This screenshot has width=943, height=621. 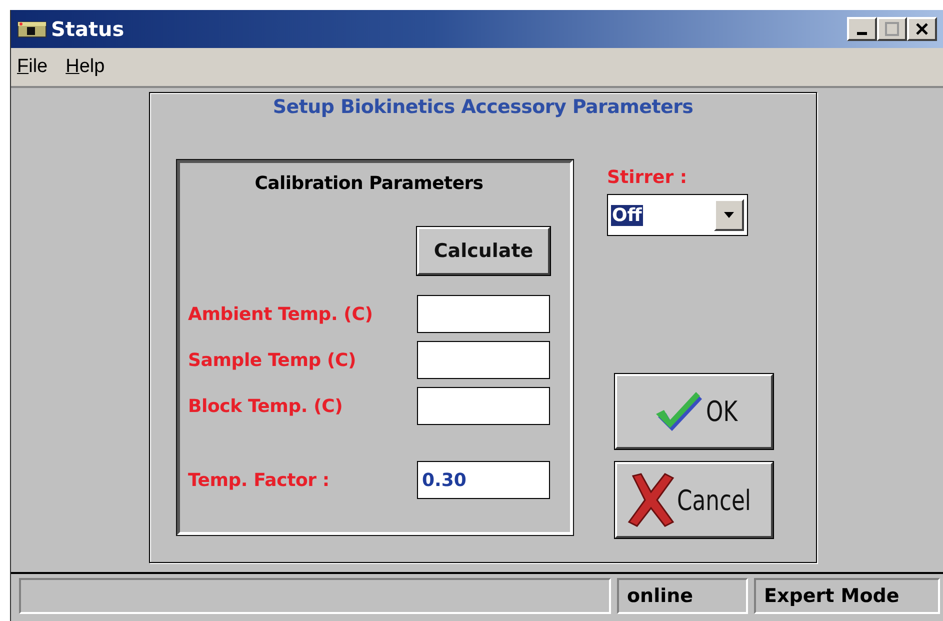 What do you see at coordinates (32, 67) in the screenshot?
I see `menu-item: File` at bounding box center [32, 67].